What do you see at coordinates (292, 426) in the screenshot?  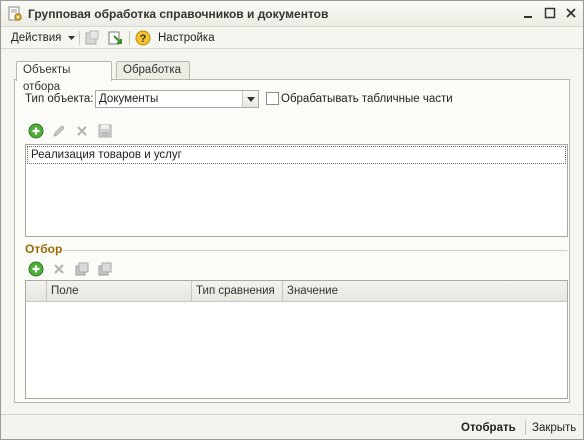 I see `footer-bar: Отобрать Закрыть` at bounding box center [292, 426].